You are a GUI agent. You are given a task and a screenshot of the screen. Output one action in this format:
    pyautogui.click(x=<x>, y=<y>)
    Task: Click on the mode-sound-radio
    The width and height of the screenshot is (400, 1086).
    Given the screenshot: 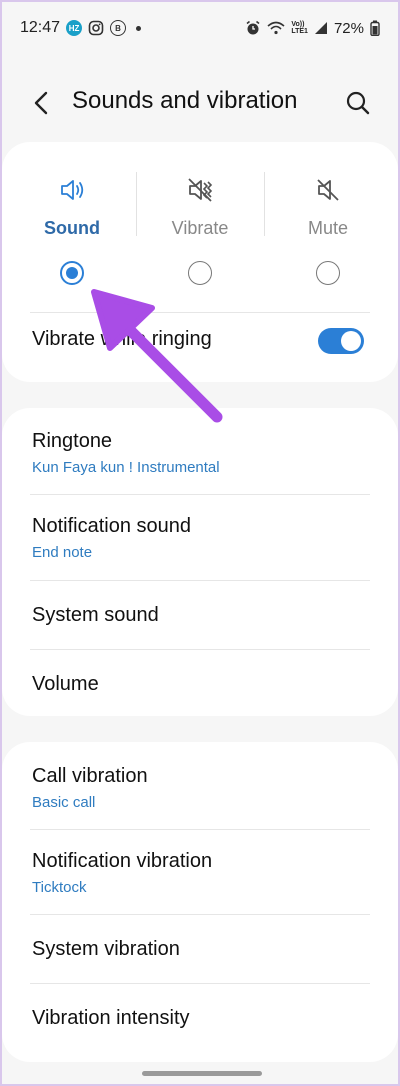 What is the action you would take?
    pyautogui.click(x=72, y=273)
    